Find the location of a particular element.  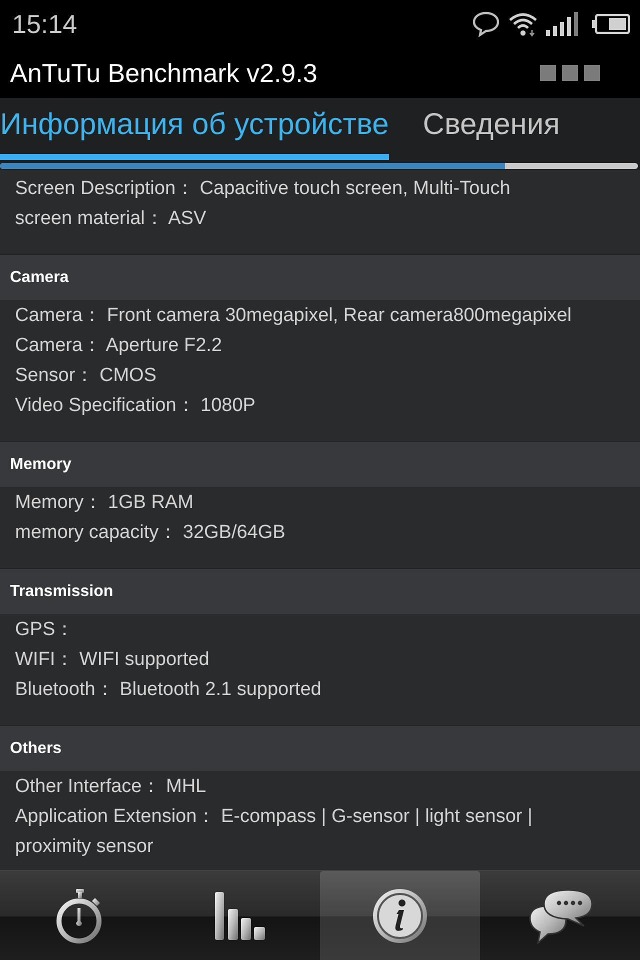

info-row-text: Memory： 1GB RAM is located at coordinates (104, 503).